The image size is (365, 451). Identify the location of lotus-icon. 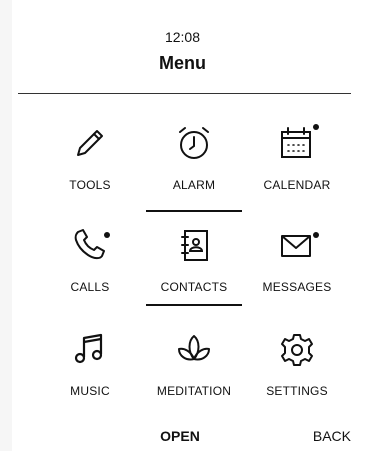
(194, 352).